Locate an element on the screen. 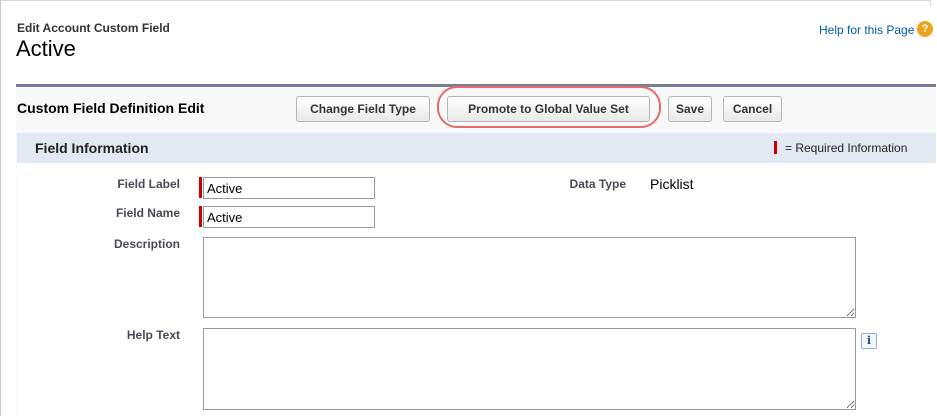  field-name-input is located at coordinates (289, 217).